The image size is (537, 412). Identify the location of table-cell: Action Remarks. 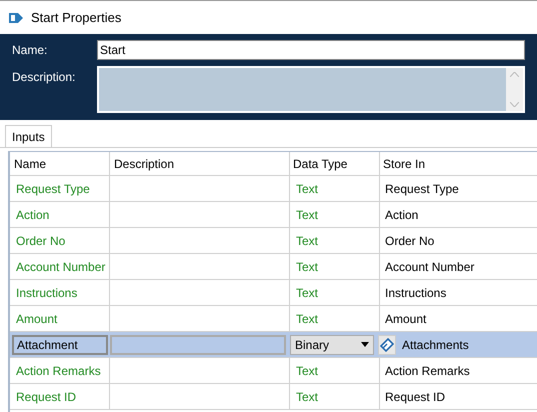
(60, 370).